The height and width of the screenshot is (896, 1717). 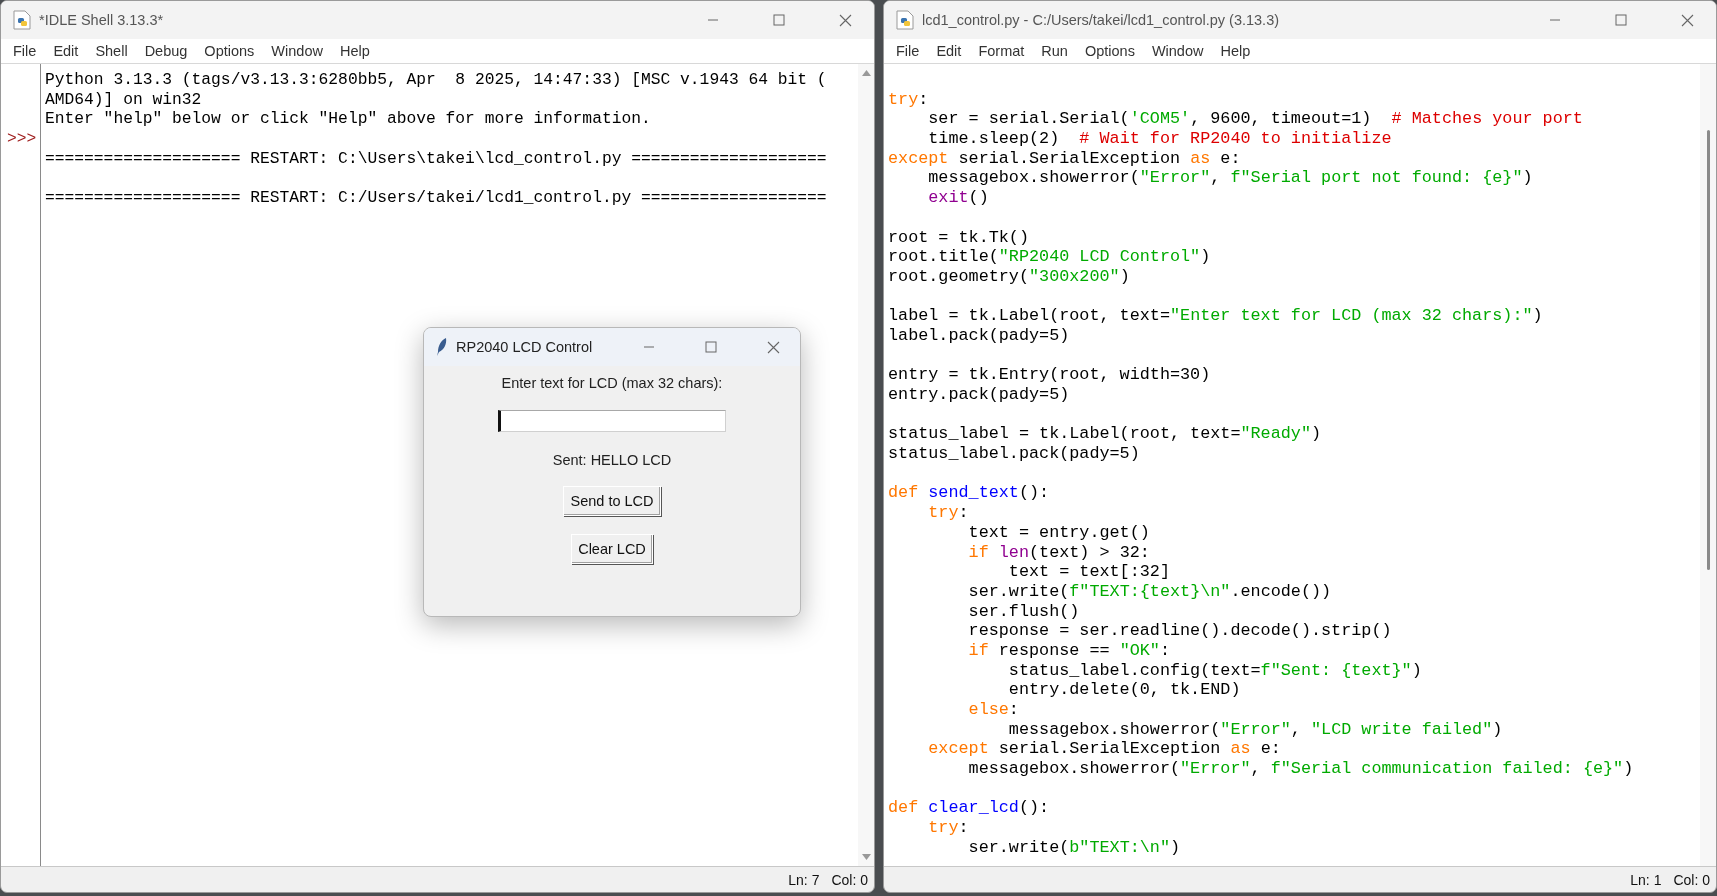 What do you see at coordinates (612, 549) in the screenshot?
I see `dialog-button: Clear LCD` at bounding box center [612, 549].